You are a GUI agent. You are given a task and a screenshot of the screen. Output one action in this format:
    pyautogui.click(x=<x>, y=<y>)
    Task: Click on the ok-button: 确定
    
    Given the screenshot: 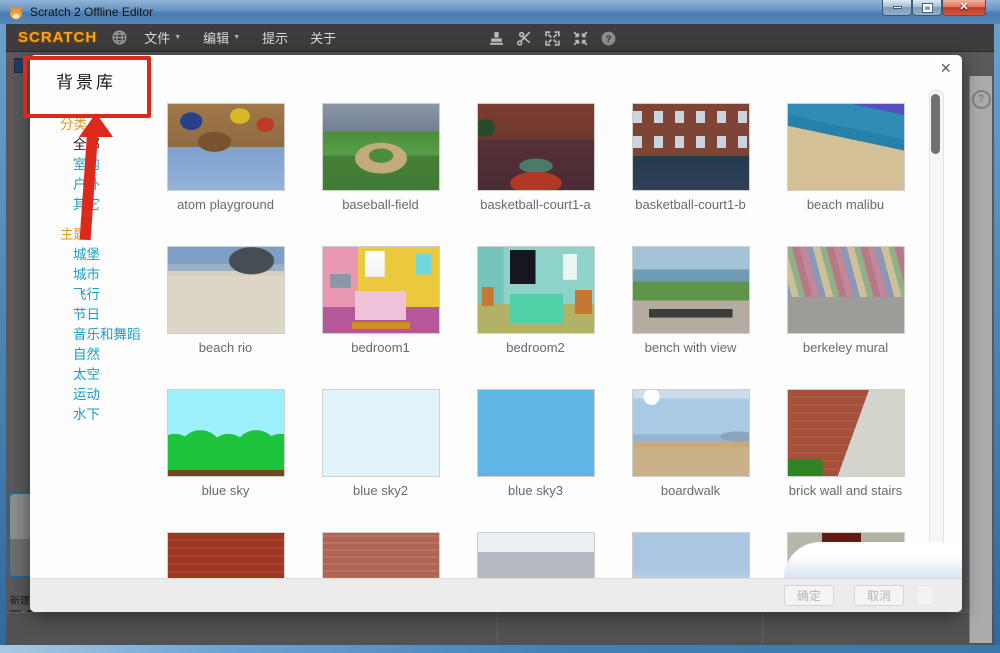 What is the action you would take?
    pyautogui.click(x=809, y=595)
    